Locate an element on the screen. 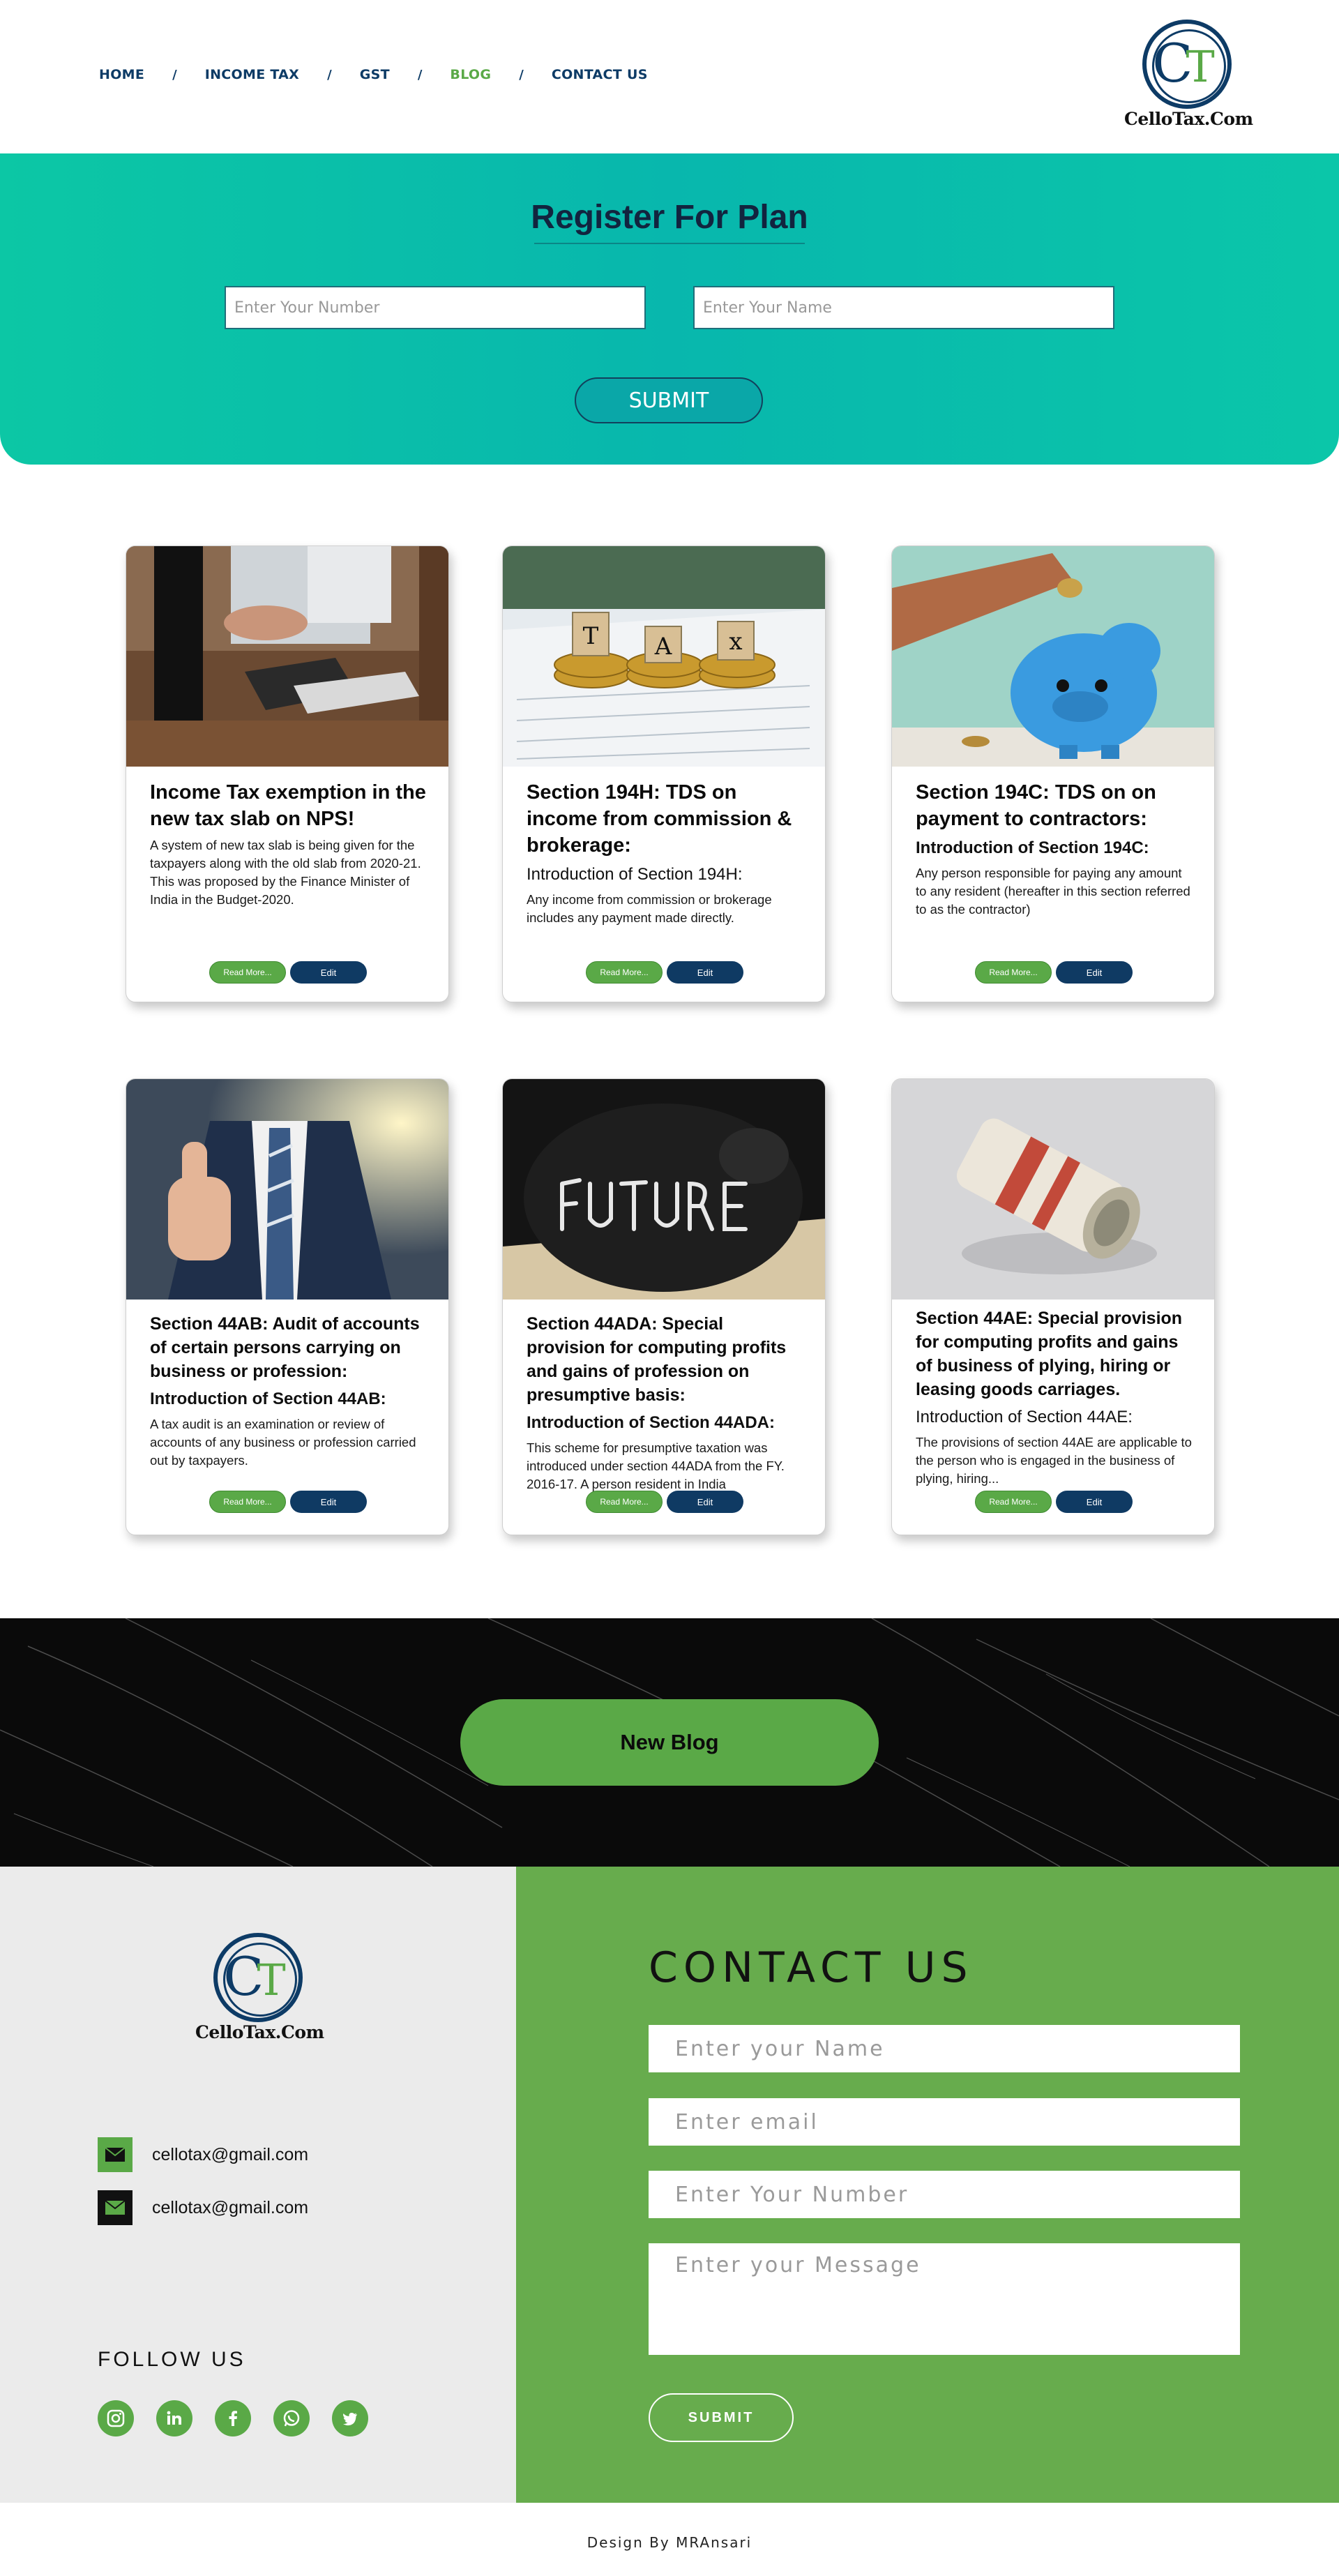 The width and height of the screenshot is (1339, 2576). svg-text: T is located at coordinates (591, 636).